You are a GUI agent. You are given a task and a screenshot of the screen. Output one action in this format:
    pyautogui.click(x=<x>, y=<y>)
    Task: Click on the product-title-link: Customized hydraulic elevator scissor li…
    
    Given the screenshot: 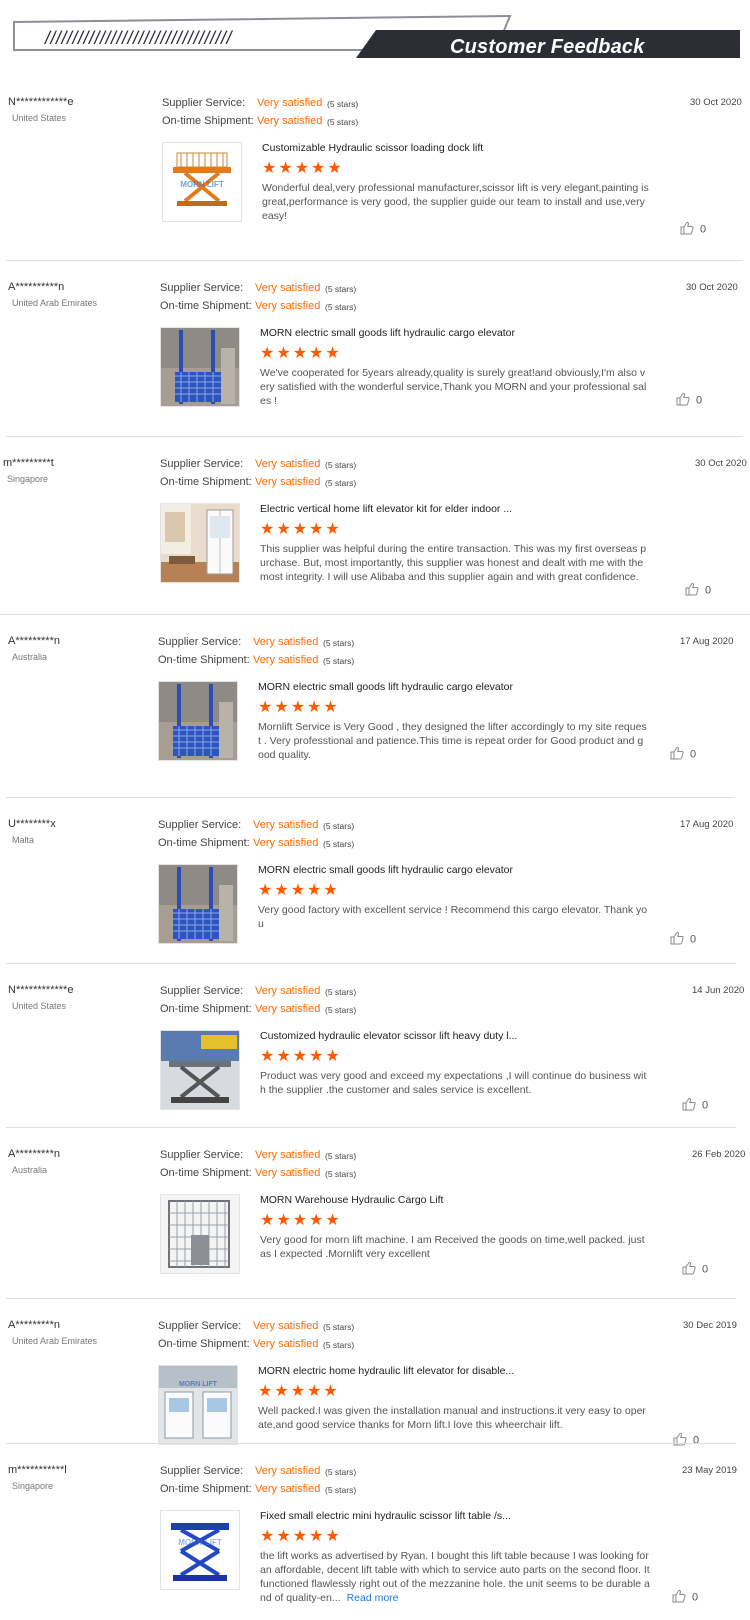 What is the action you would take?
    pyautogui.click(x=388, y=1036)
    